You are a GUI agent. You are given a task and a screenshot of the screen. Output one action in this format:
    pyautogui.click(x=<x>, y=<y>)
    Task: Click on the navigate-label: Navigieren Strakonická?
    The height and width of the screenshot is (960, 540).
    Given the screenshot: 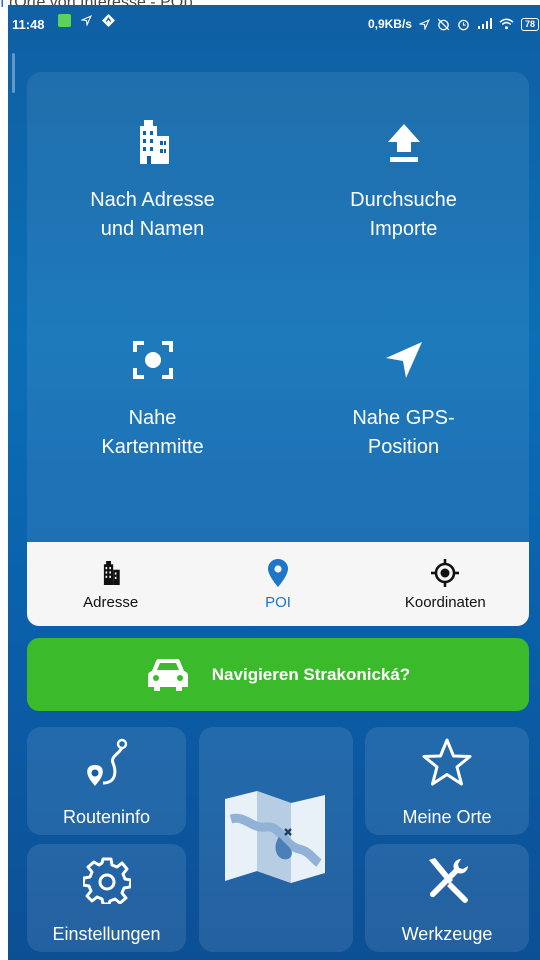 What is the action you would take?
    pyautogui.click(x=311, y=674)
    